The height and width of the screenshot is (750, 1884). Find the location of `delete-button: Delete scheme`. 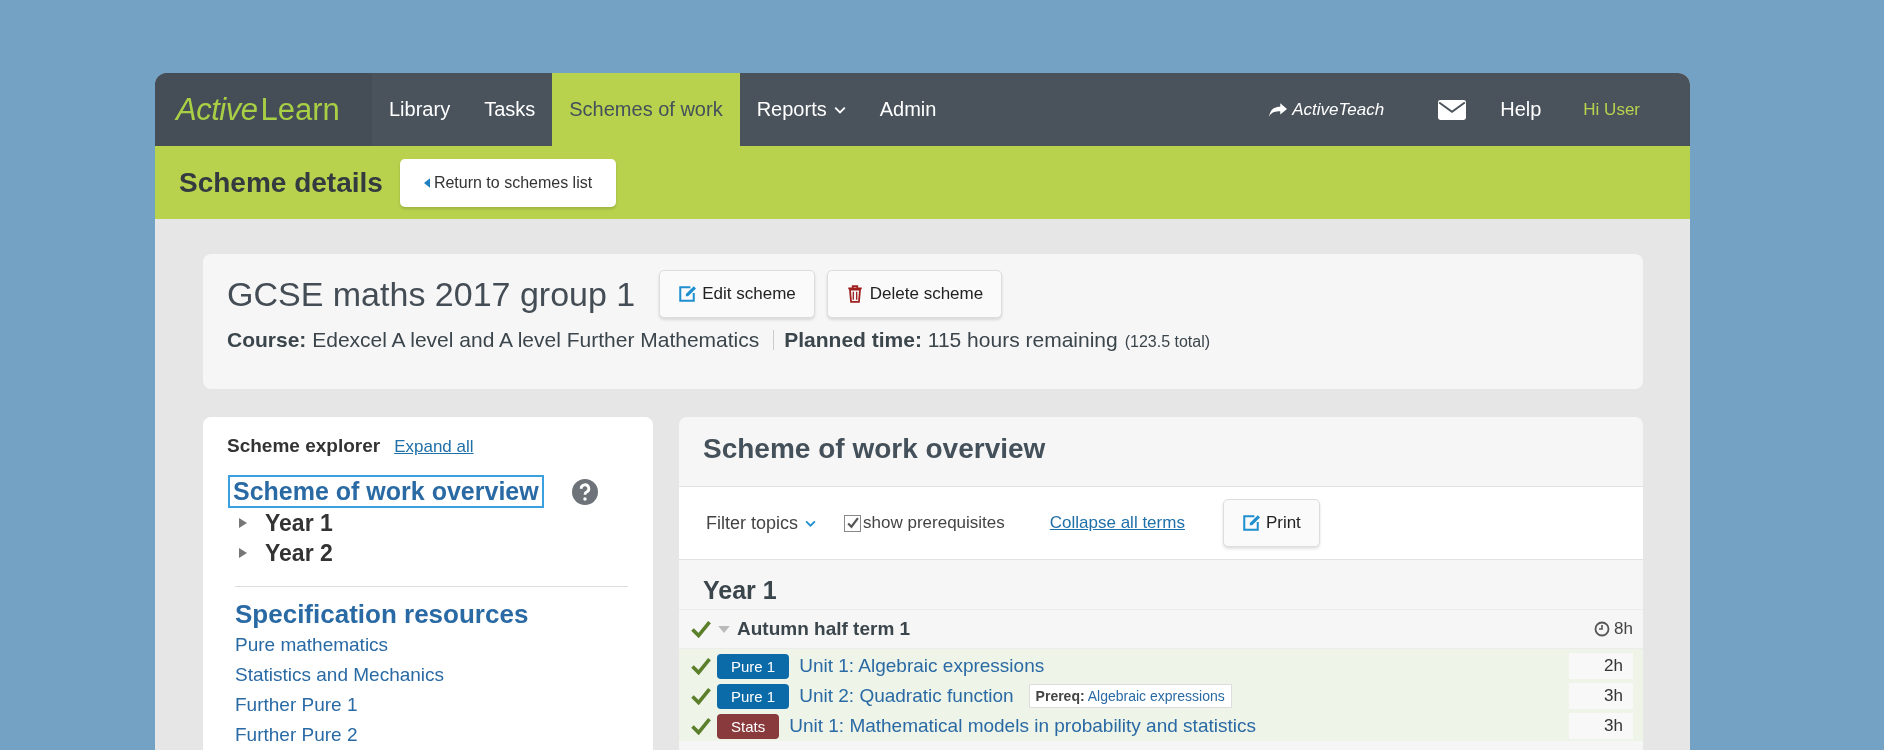

delete-button: Delete scheme is located at coordinates (914, 294).